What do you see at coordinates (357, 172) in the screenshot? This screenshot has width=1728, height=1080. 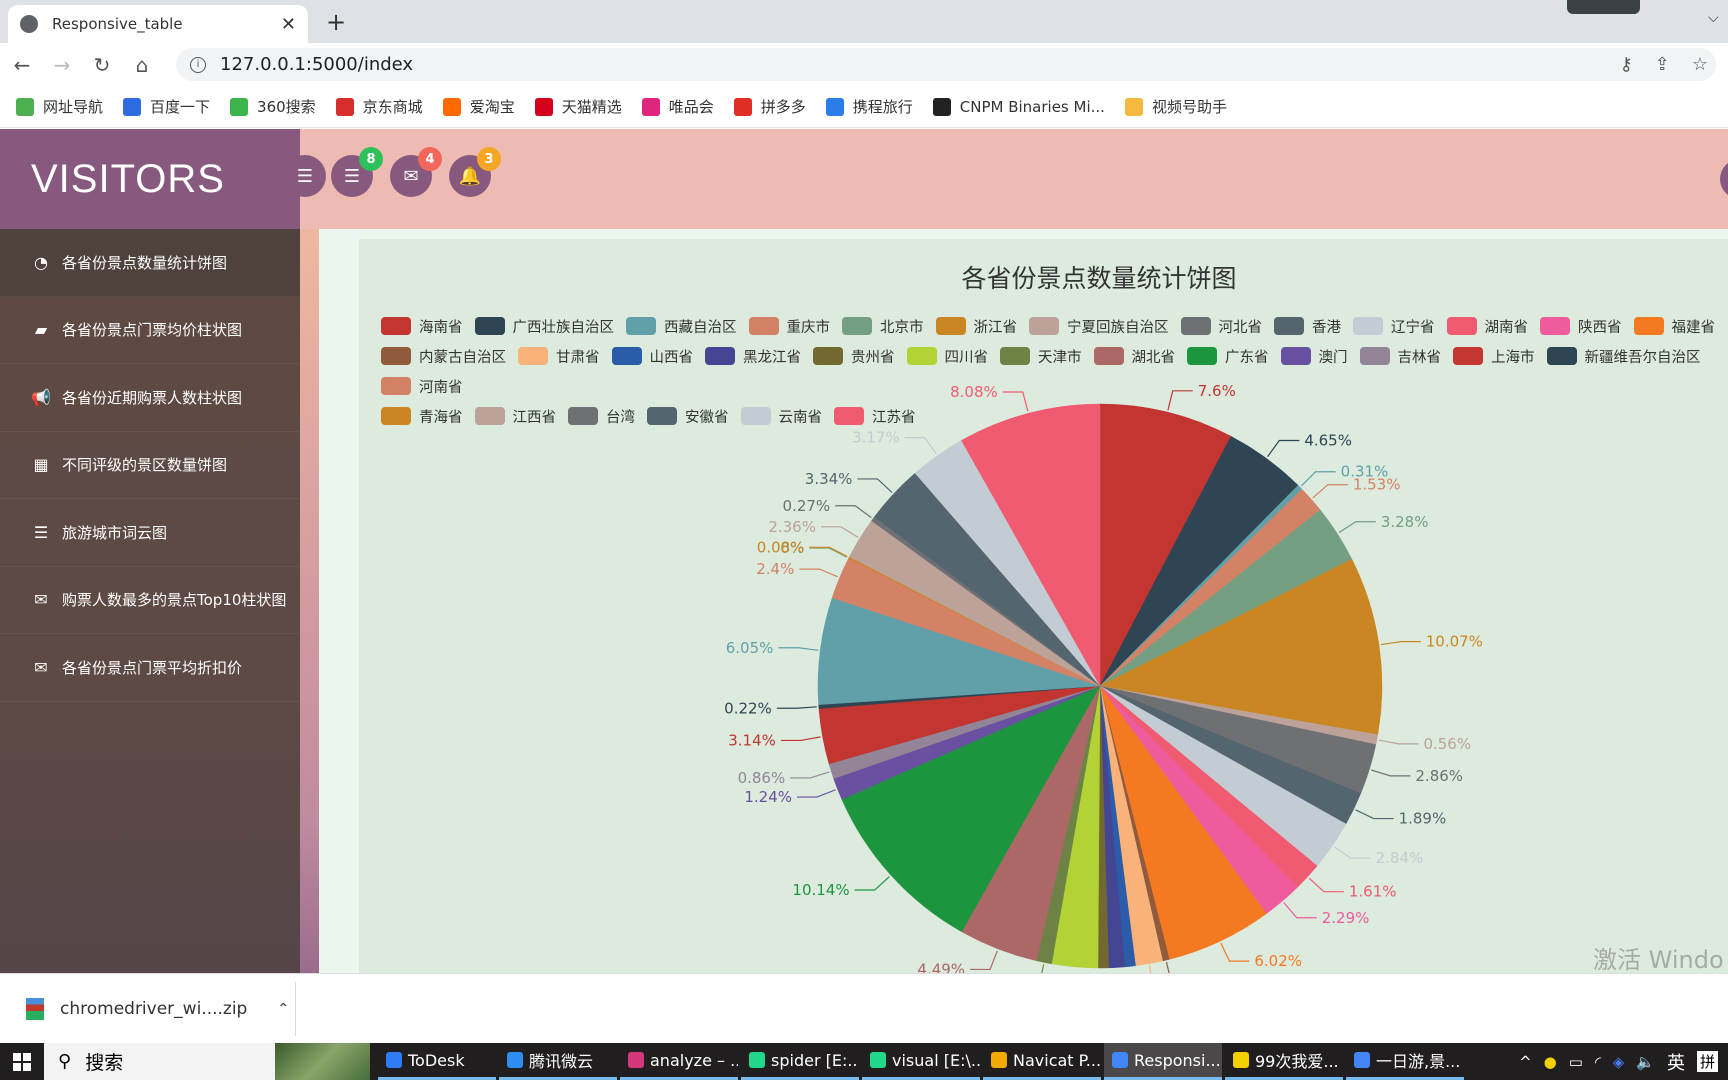 I see `tasks-button: ☰ 8` at bounding box center [357, 172].